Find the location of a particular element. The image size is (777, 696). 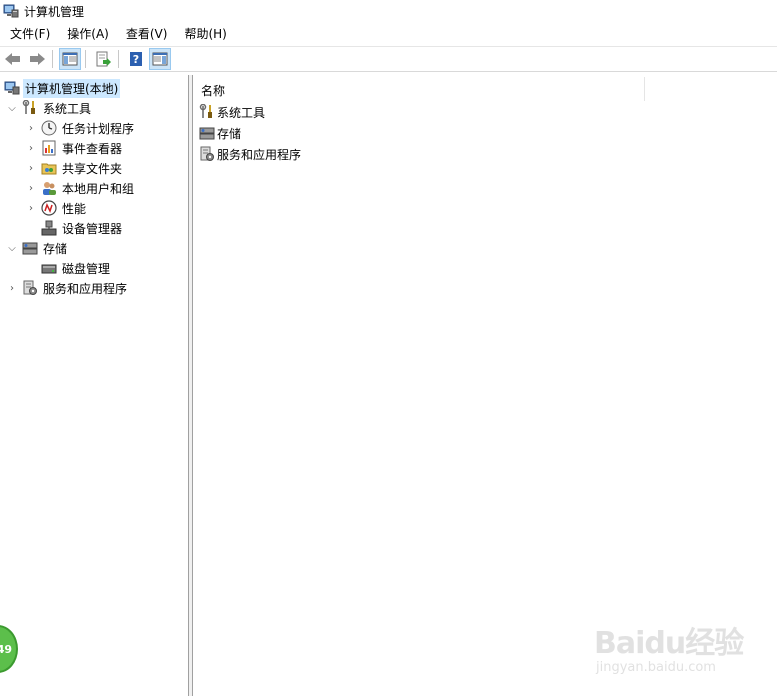

tree-item-label: 系统工具 is located at coordinates (67, 108).